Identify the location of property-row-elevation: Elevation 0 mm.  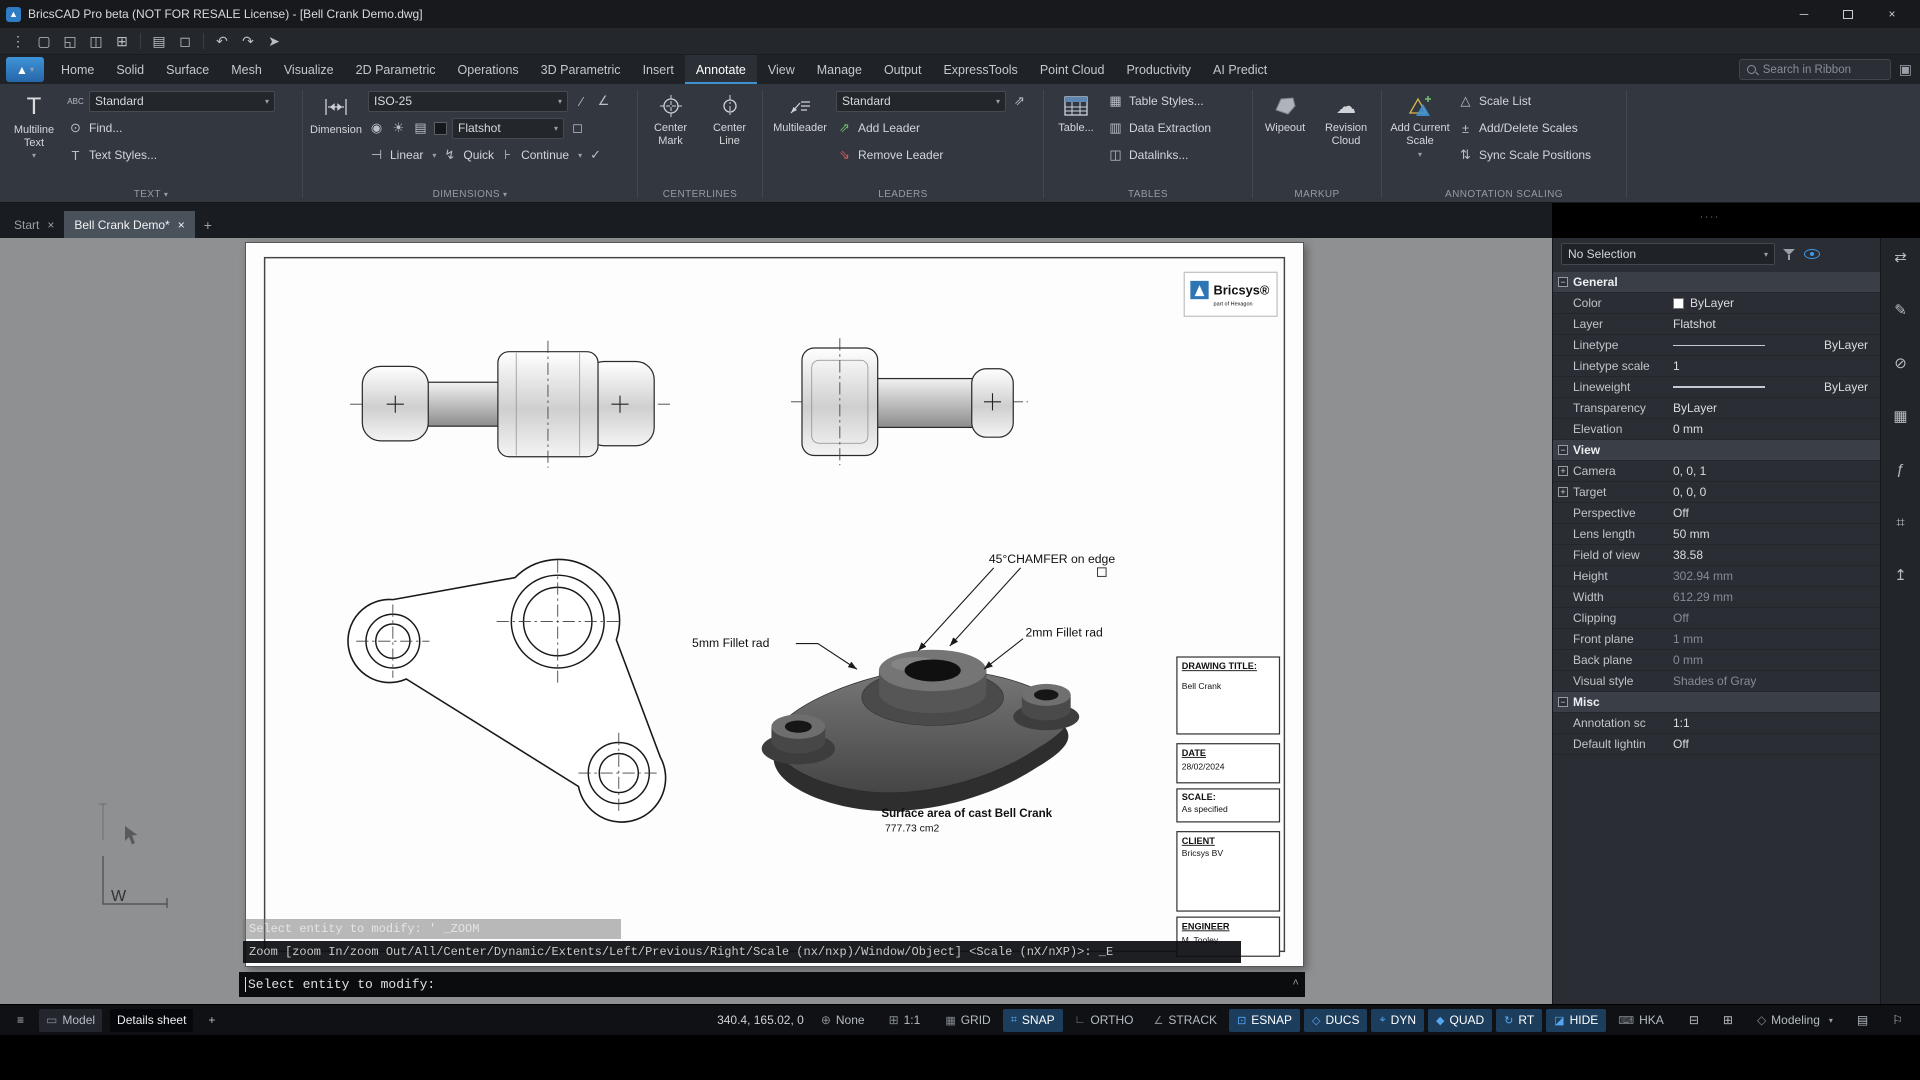
(1716, 429).